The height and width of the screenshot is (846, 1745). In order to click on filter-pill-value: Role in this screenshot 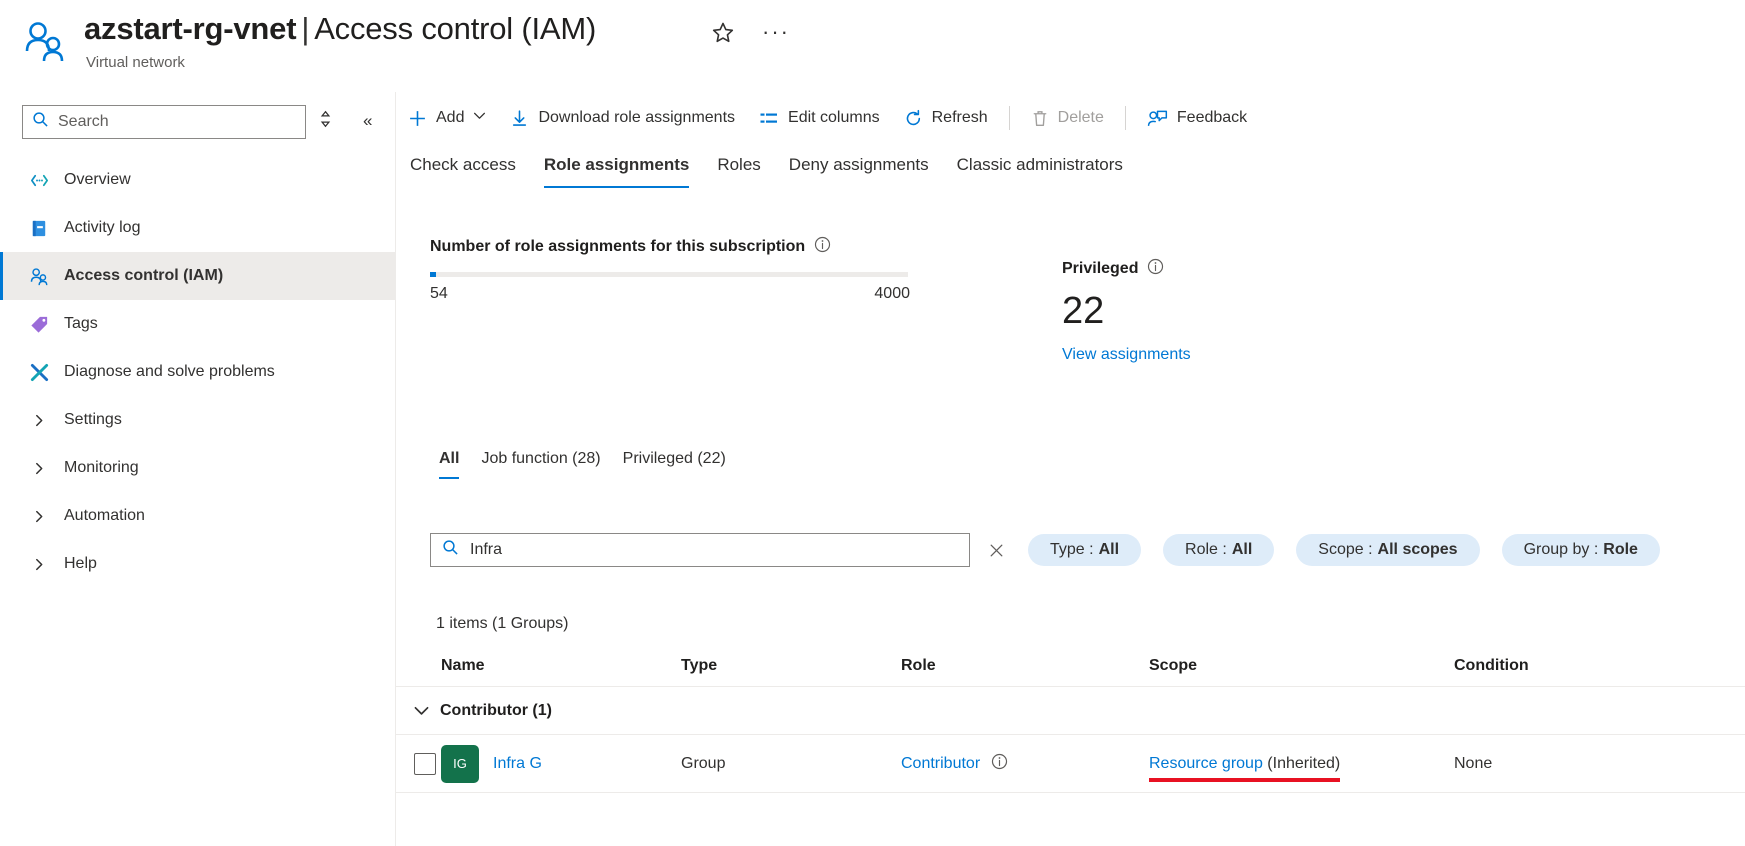, I will do `click(1620, 549)`.